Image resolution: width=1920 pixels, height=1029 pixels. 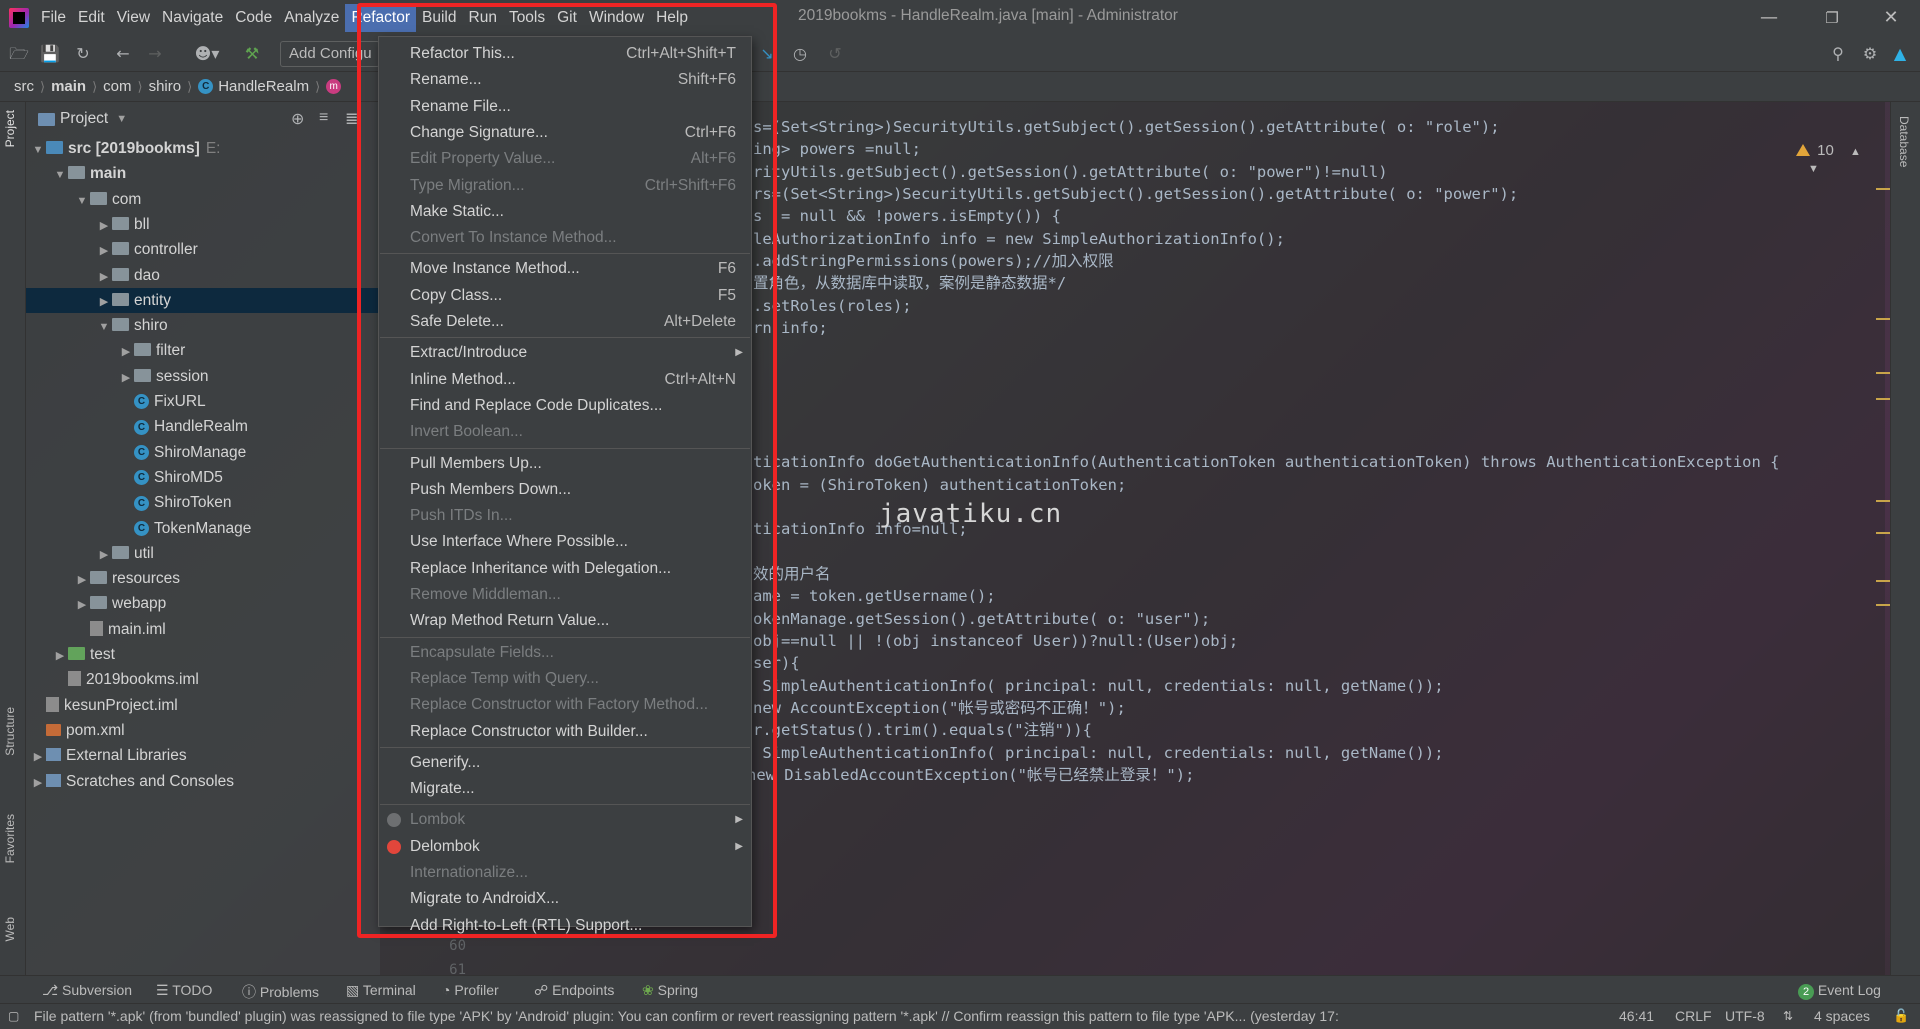 What do you see at coordinates (203, 376) in the screenshot?
I see `tree-item-session: ▶ session` at bounding box center [203, 376].